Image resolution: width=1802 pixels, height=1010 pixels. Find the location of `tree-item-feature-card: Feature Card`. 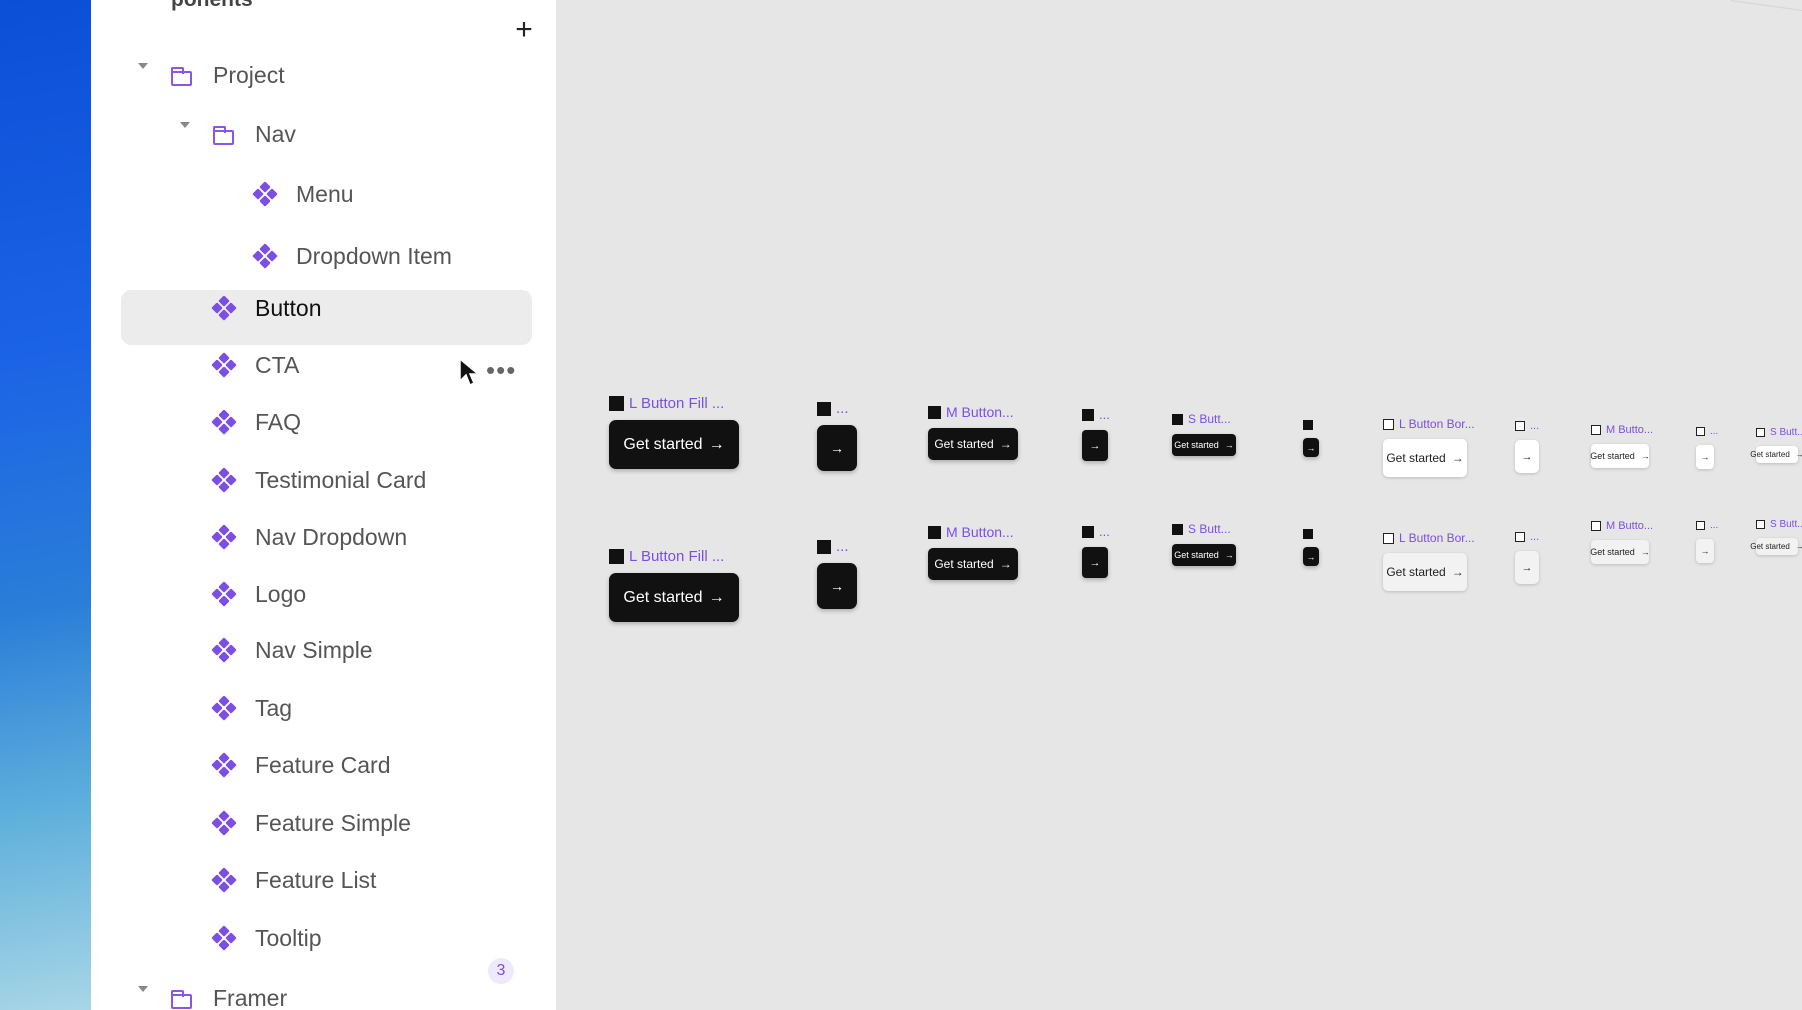

tree-item-feature-card: Feature Card is located at coordinates (301, 765).